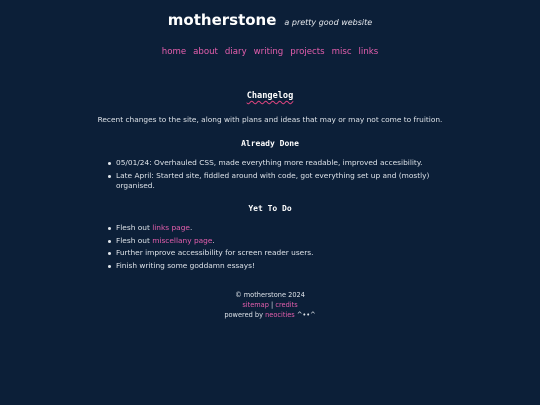 Image resolution: width=540 pixels, height=405 pixels. Describe the element at coordinates (369, 52) in the screenshot. I see `nav-links: links` at that location.